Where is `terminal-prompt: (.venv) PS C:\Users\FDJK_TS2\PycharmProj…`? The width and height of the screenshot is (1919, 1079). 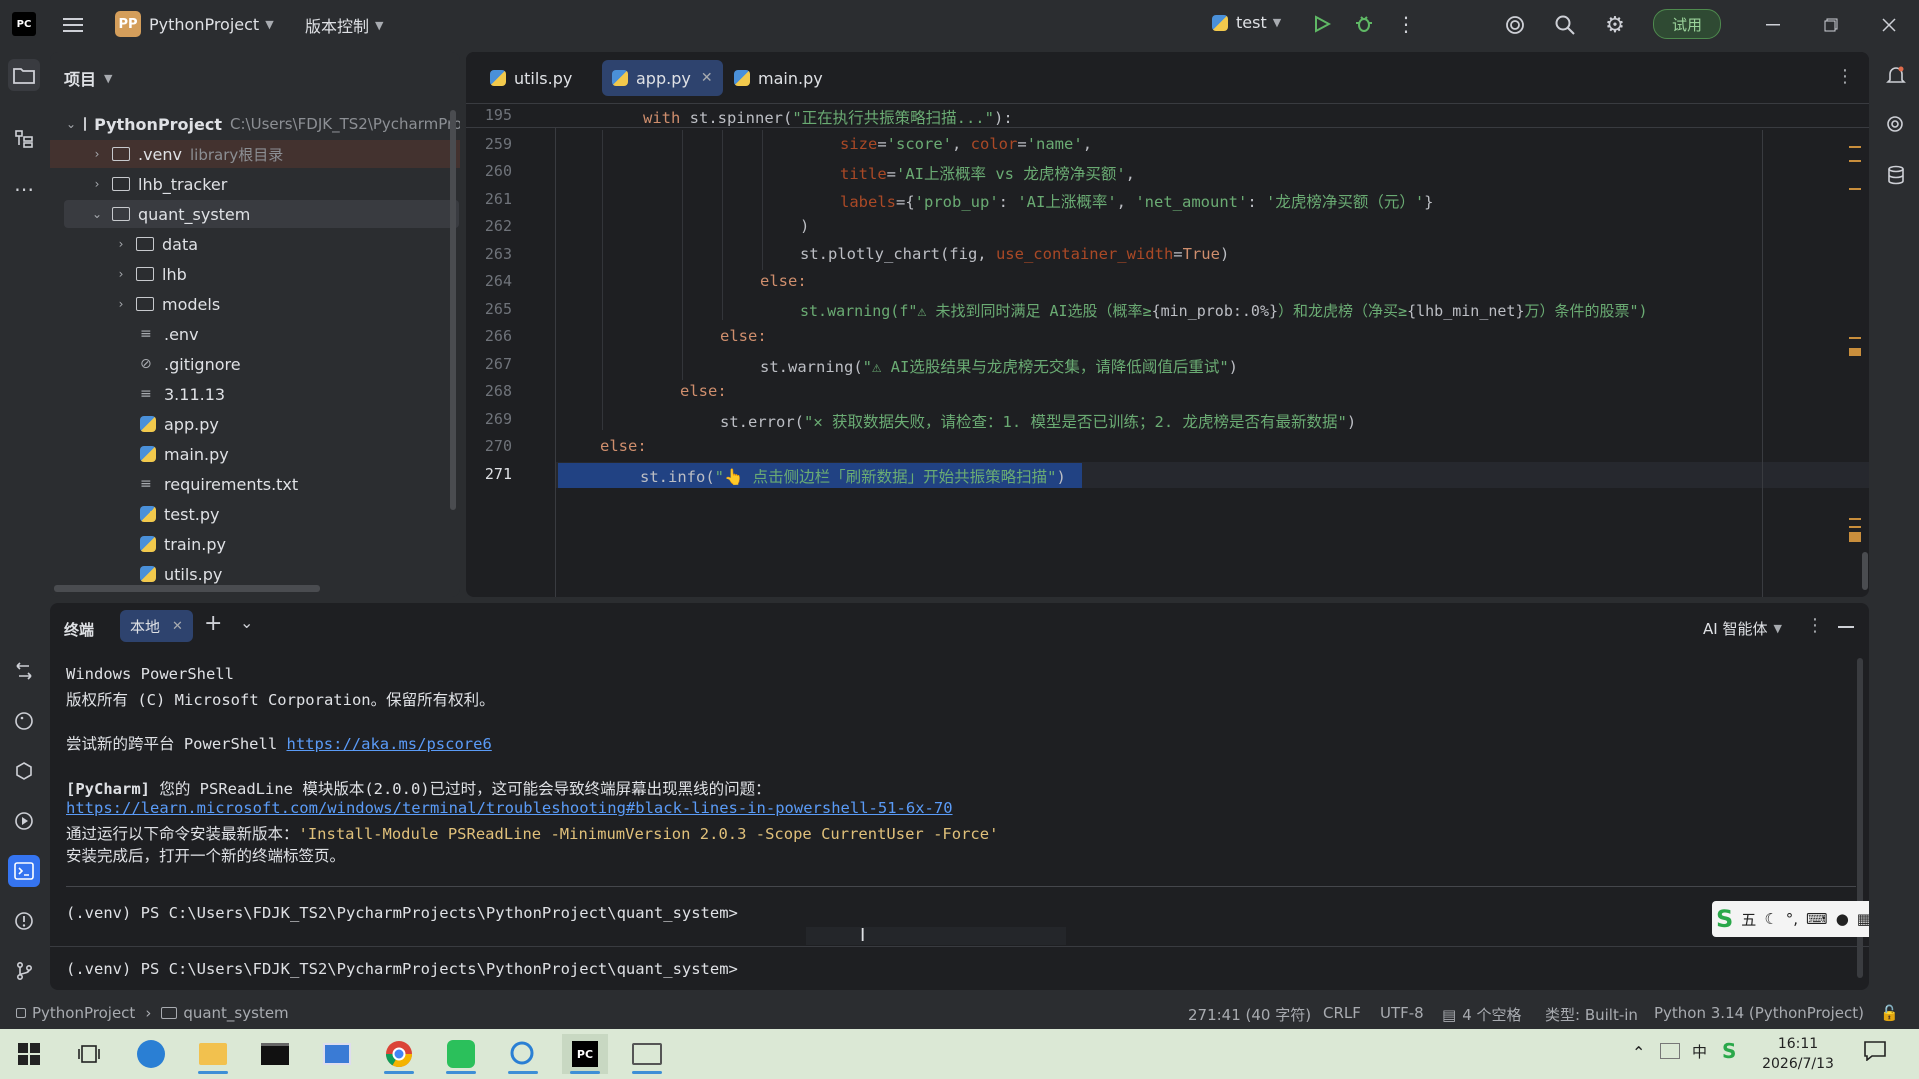
terminal-prompt: (.venv) PS C:\Users\FDJK_TS2\PycharmProj… is located at coordinates (402, 913).